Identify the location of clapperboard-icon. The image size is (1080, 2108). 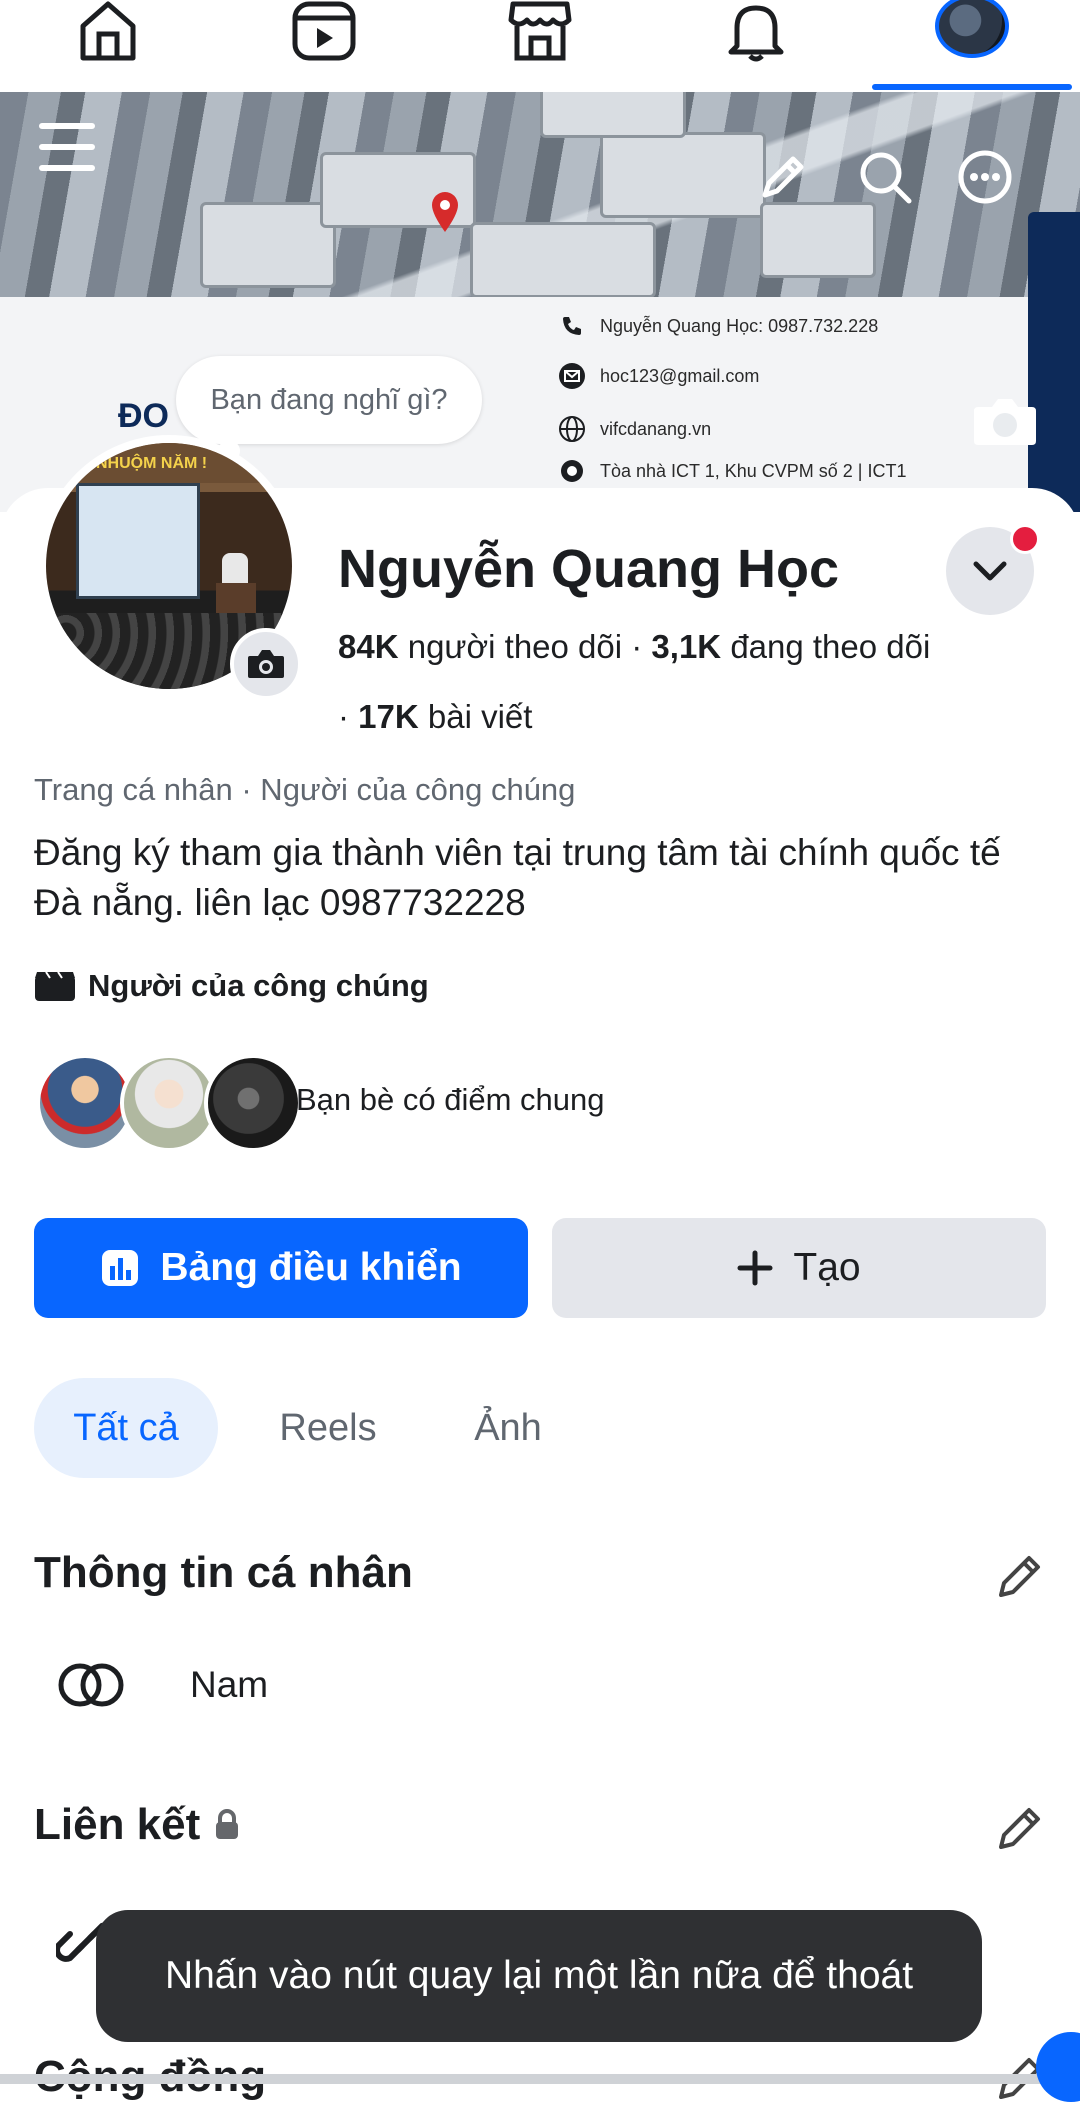
(55, 986).